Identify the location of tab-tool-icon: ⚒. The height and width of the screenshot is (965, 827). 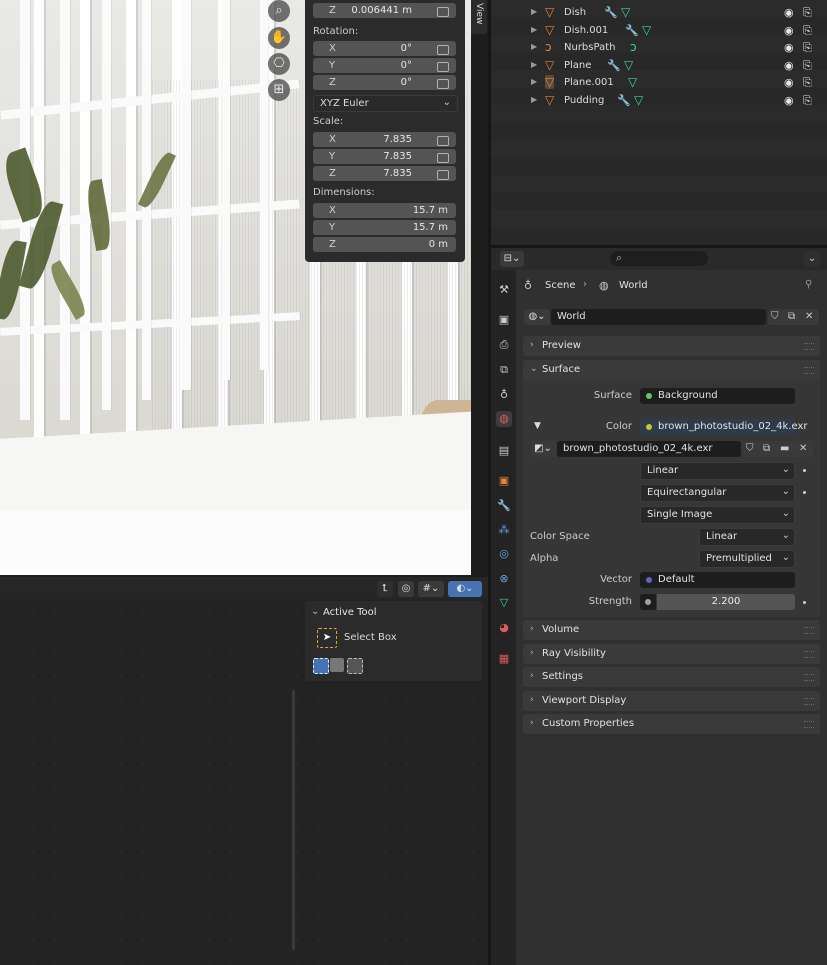
(504, 290).